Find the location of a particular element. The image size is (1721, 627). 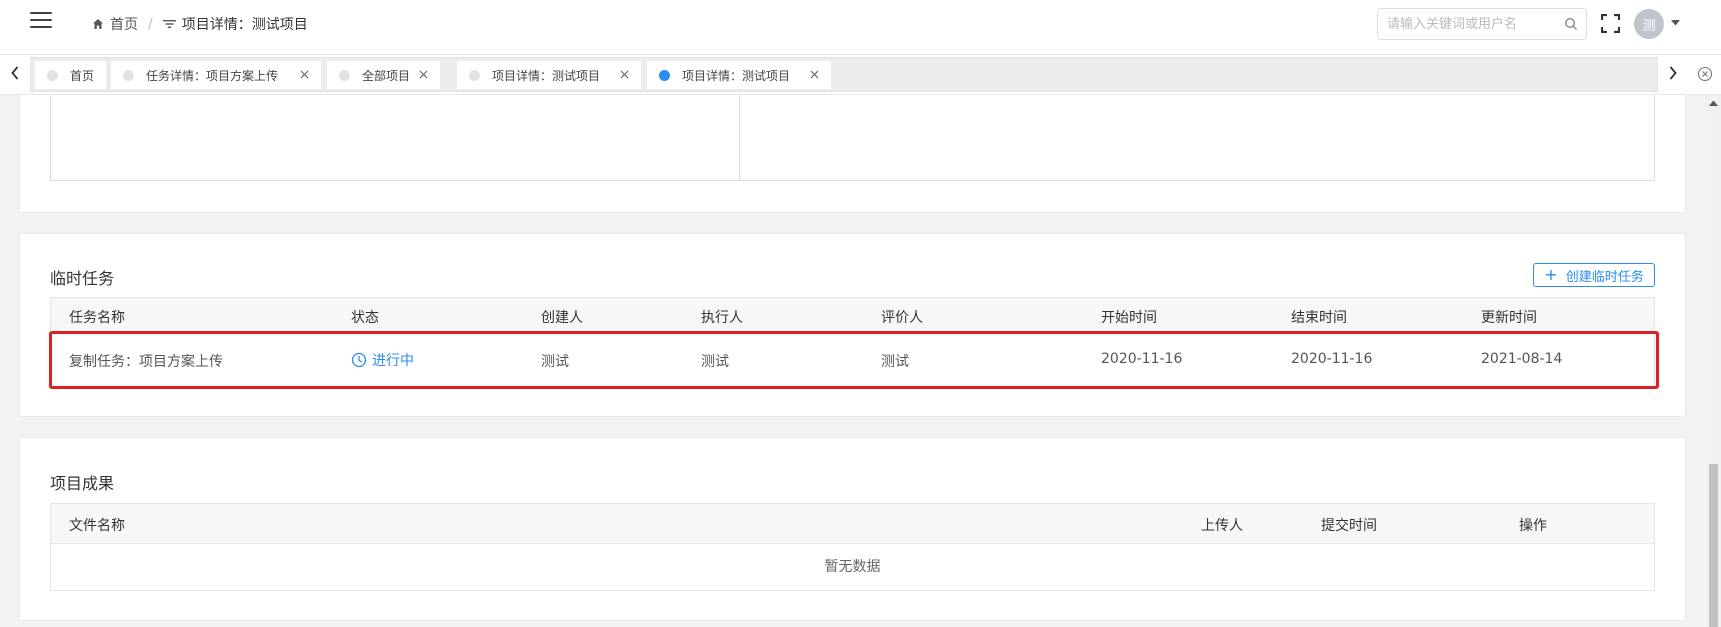

chevron-right-icon is located at coordinates (1673, 73).